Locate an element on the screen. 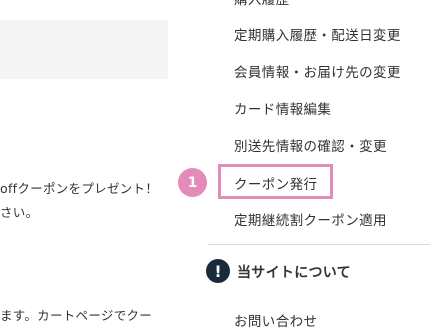 The image size is (430, 330). step-badge: 1 is located at coordinates (192, 182).